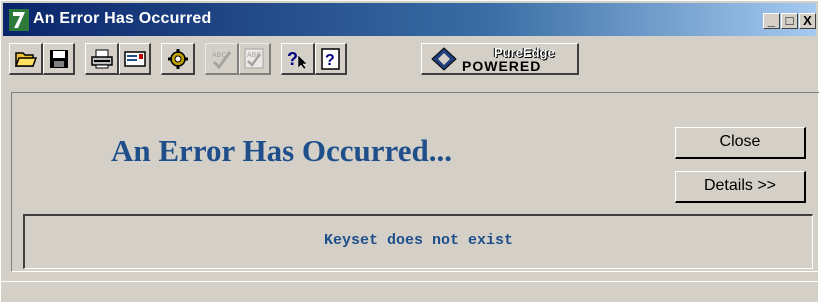 The image size is (819, 303). I want to click on spellcheck-all-icon: ABC, so click(254, 58).